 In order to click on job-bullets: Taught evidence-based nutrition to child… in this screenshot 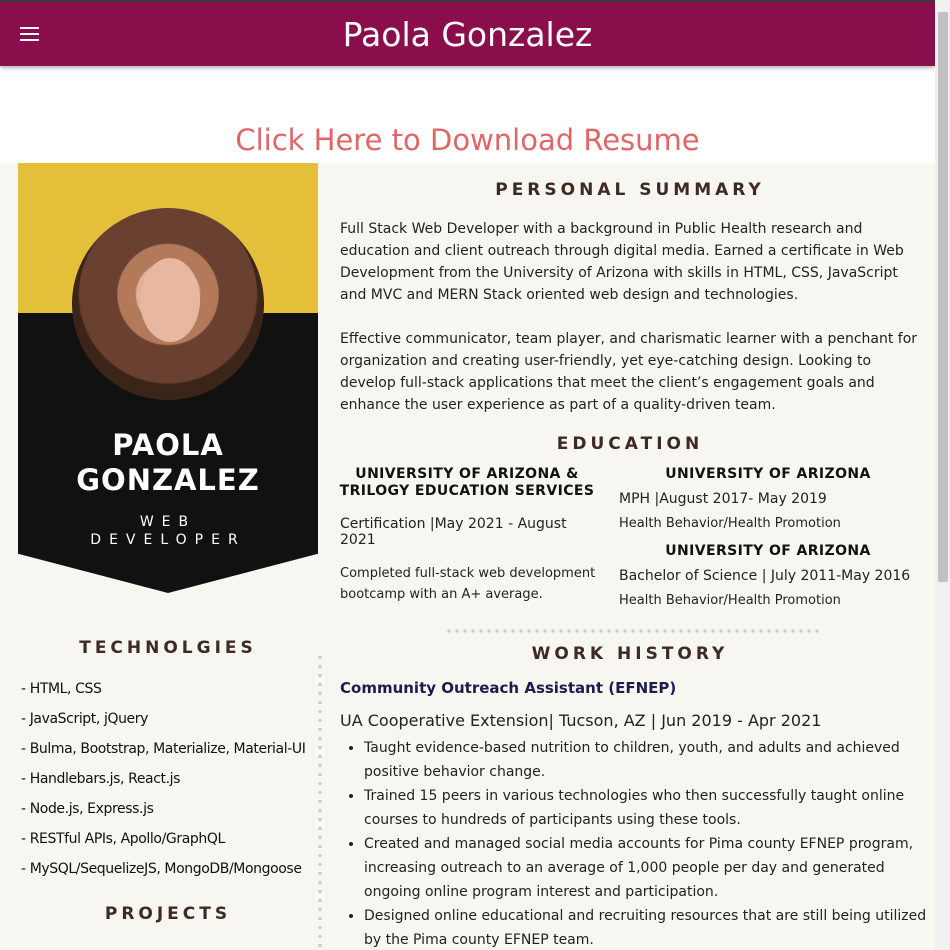, I will do `click(639, 843)`.